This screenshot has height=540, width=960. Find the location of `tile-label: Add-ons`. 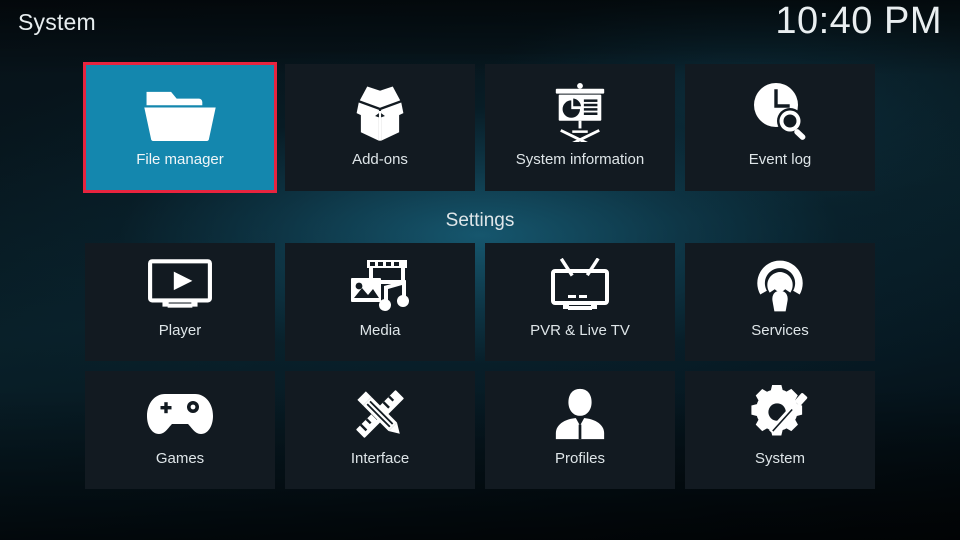

tile-label: Add-ons is located at coordinates (380, 159).